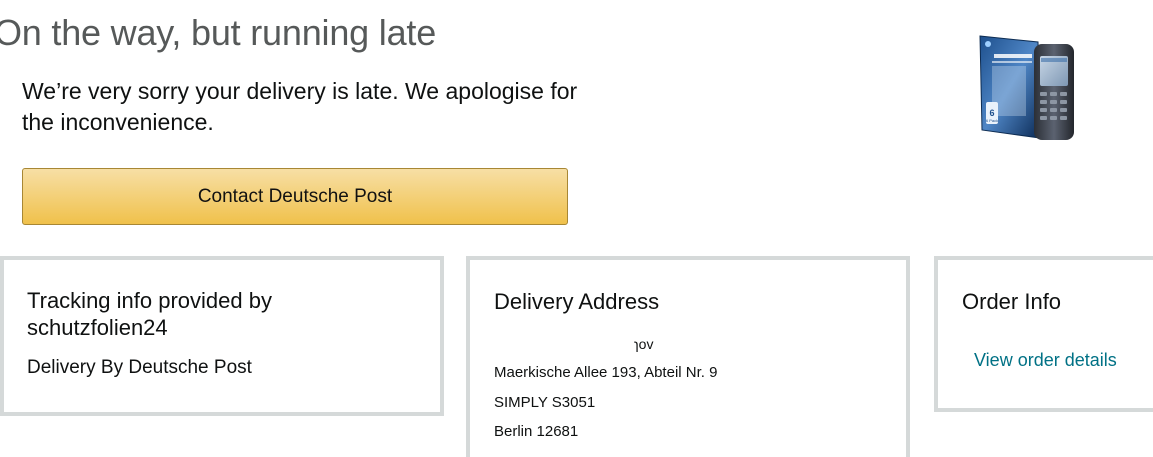 The width and height of the screenshot is (1153, 457). What do you see at coordinates (1012, 301) in the screenshot?
I see `order-heading: Order Info` at bounding box center [1012, 301].